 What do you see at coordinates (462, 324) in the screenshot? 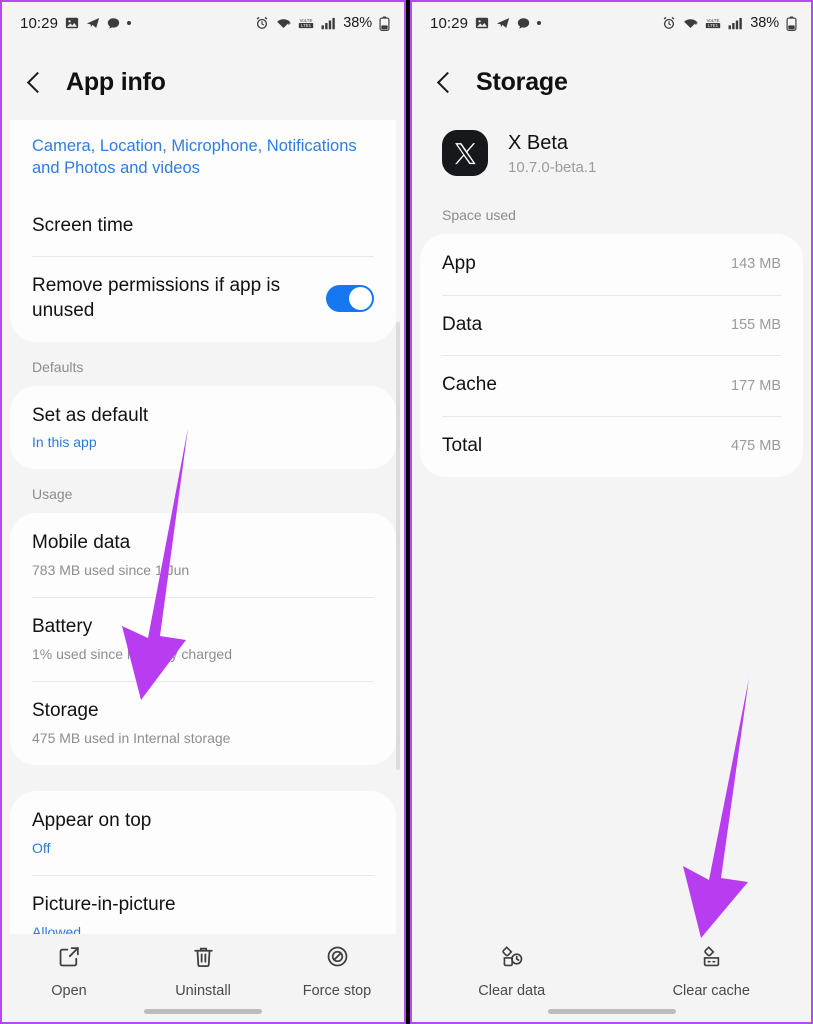
I see `row-label: Data` at bounding box center [462, 324].